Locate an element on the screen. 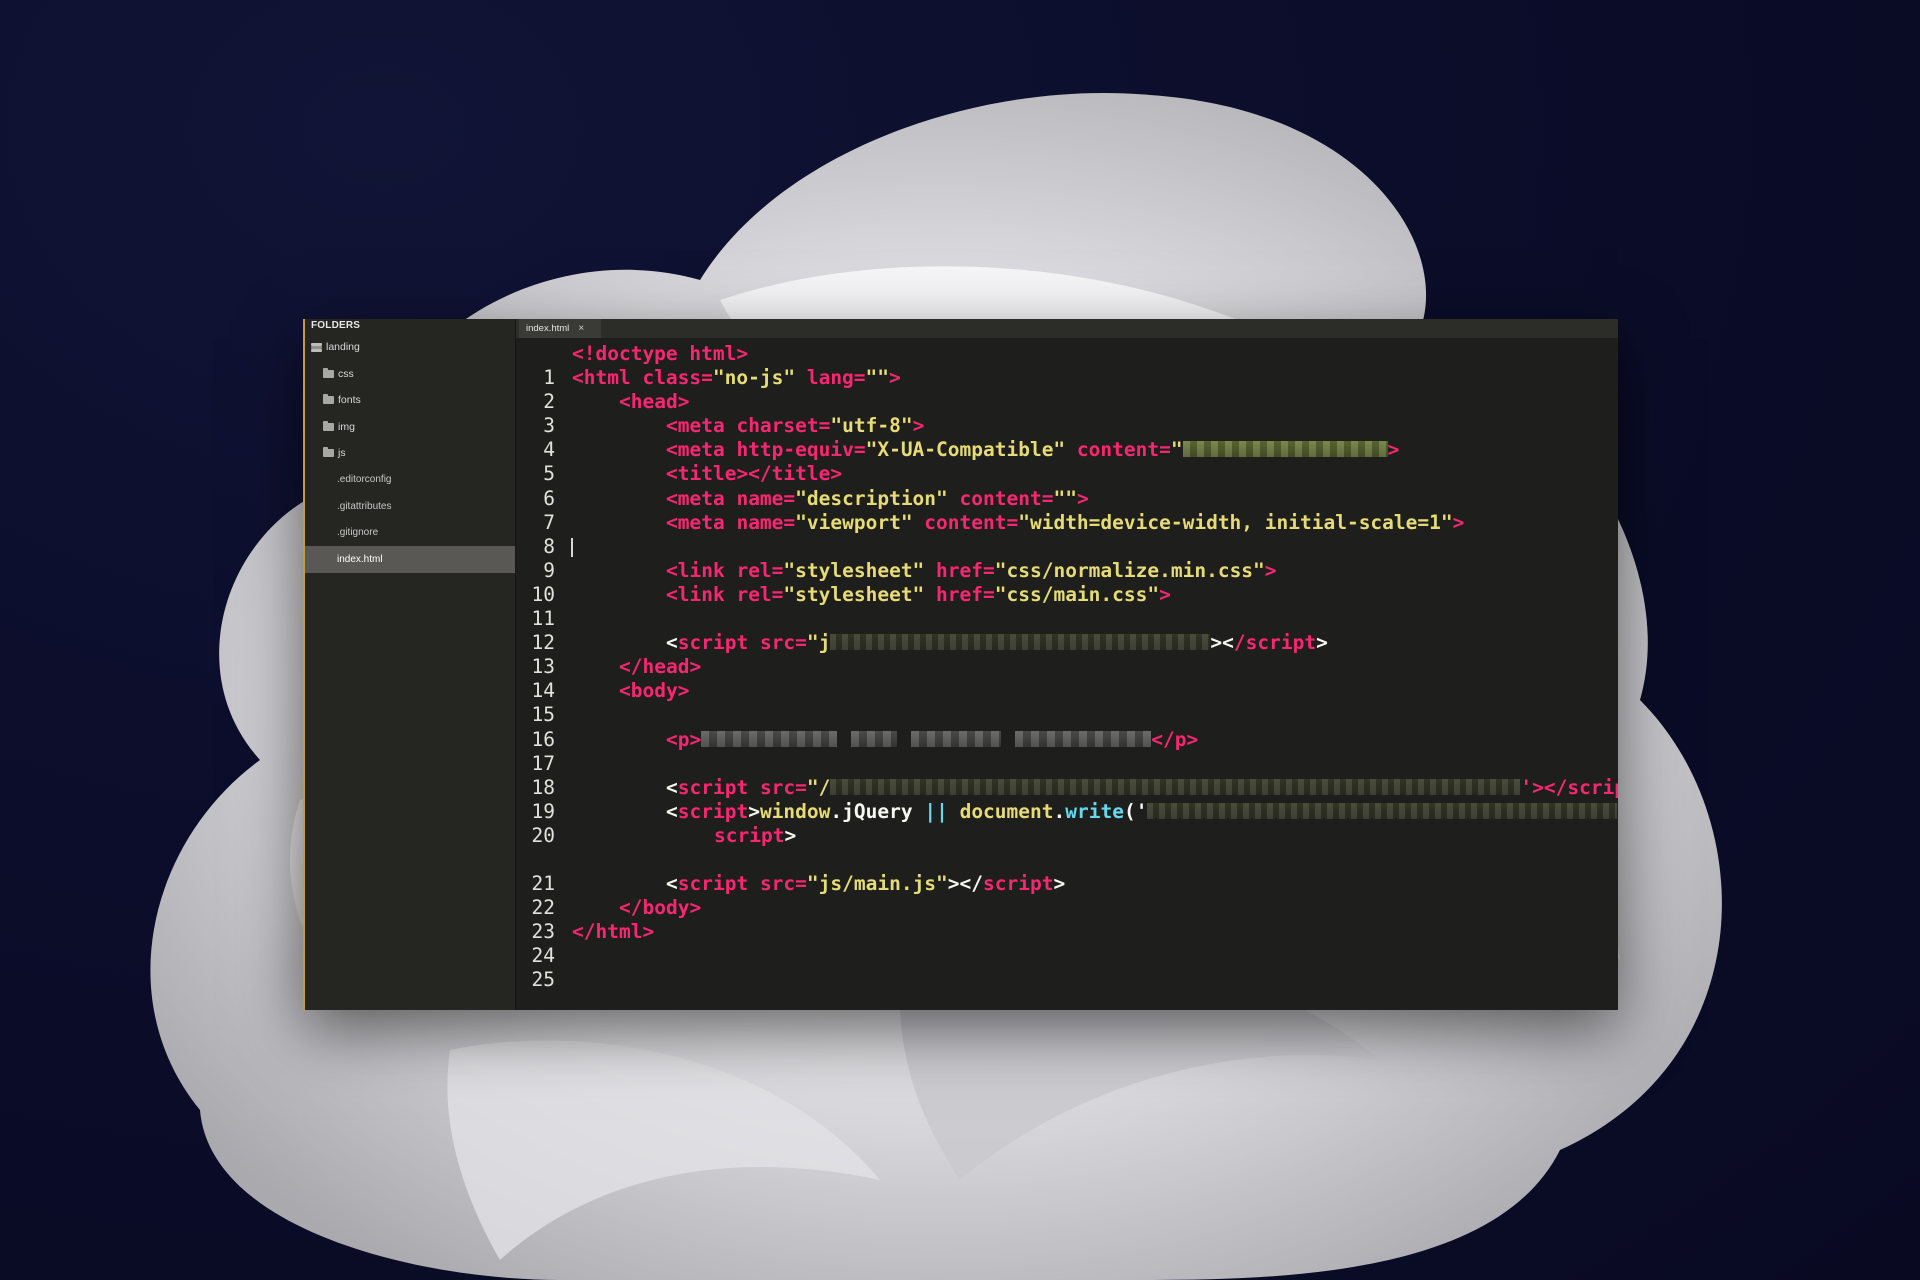 The height and width of the screenshot is (1280, 1920). code-token: "css/main.css" is located at coordinates (1077, 594).